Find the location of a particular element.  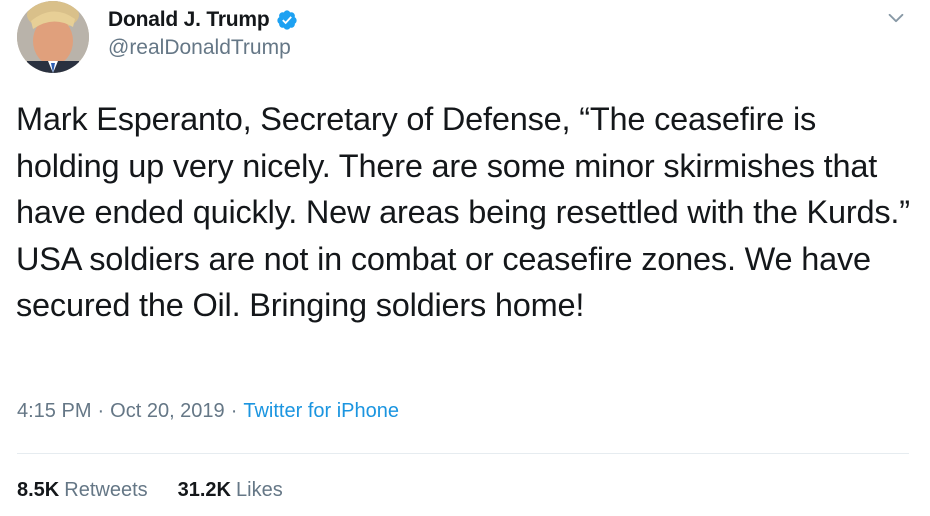

likes-stat: 31.2K Likes is located at coordinates (230, 490).